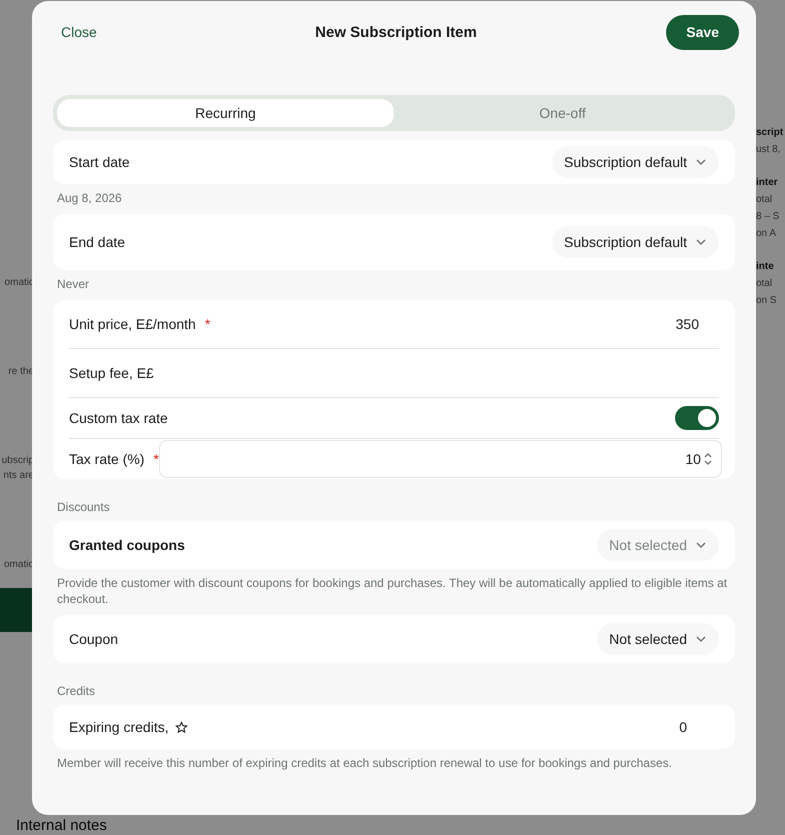 The width and height of the screenshot is (785, 835). What do you see at coordinates (767, 182) in the screenshot?
I see `background-heading: inter` at bounding box center [767, 182].